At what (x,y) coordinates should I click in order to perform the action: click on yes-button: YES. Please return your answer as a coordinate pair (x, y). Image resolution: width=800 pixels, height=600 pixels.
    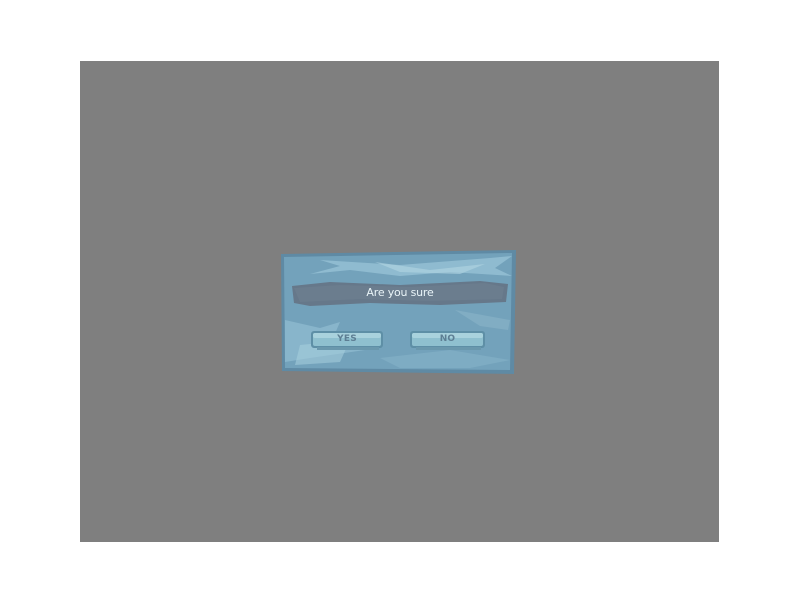
    Looking at the image, I should click on (347, 341).